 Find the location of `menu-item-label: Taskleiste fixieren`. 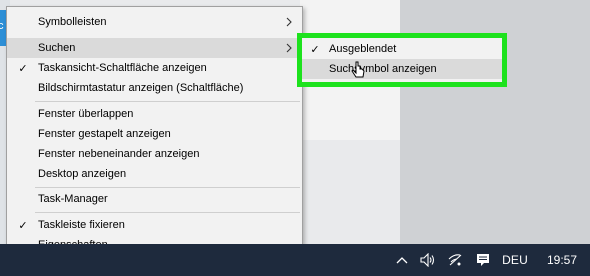

menu-item-label: Taskleiste fixieren is located at coordinates (81, 225).